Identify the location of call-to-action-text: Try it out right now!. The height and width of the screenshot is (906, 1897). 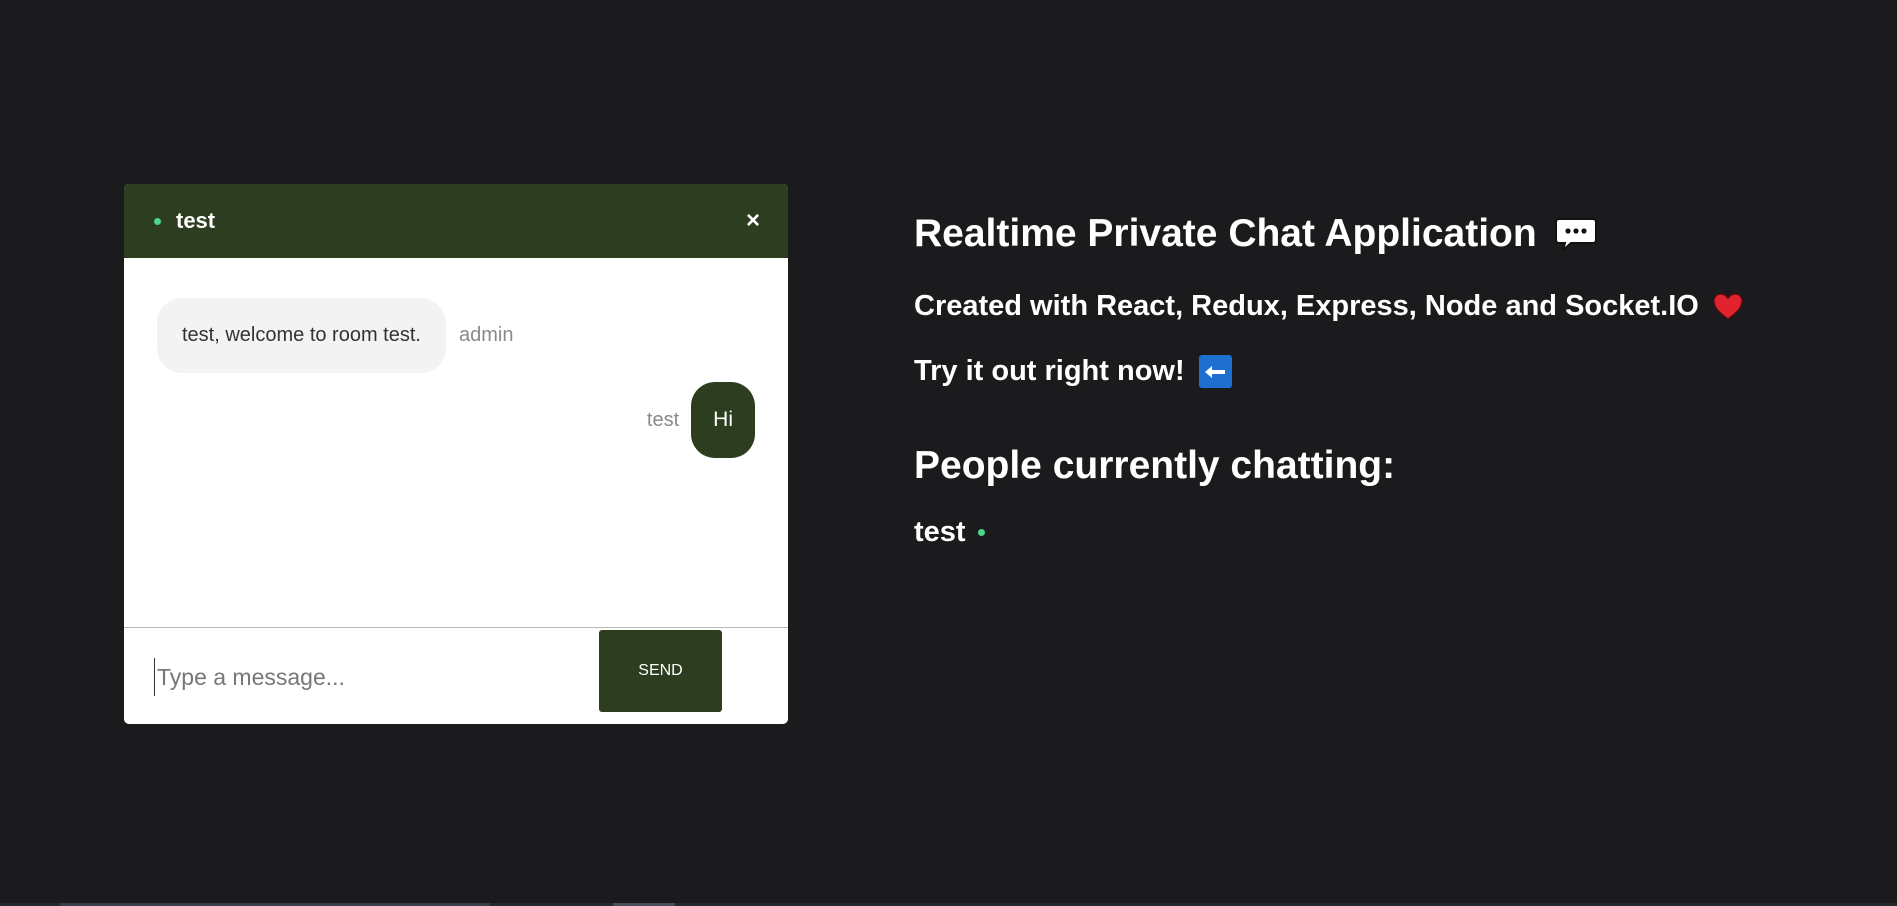
(1049, 371).